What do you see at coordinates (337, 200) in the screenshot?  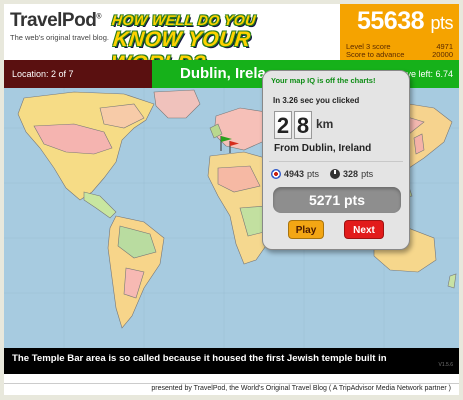 I see `round-total-points: 5271 pts` at bounding box center [337, 200].